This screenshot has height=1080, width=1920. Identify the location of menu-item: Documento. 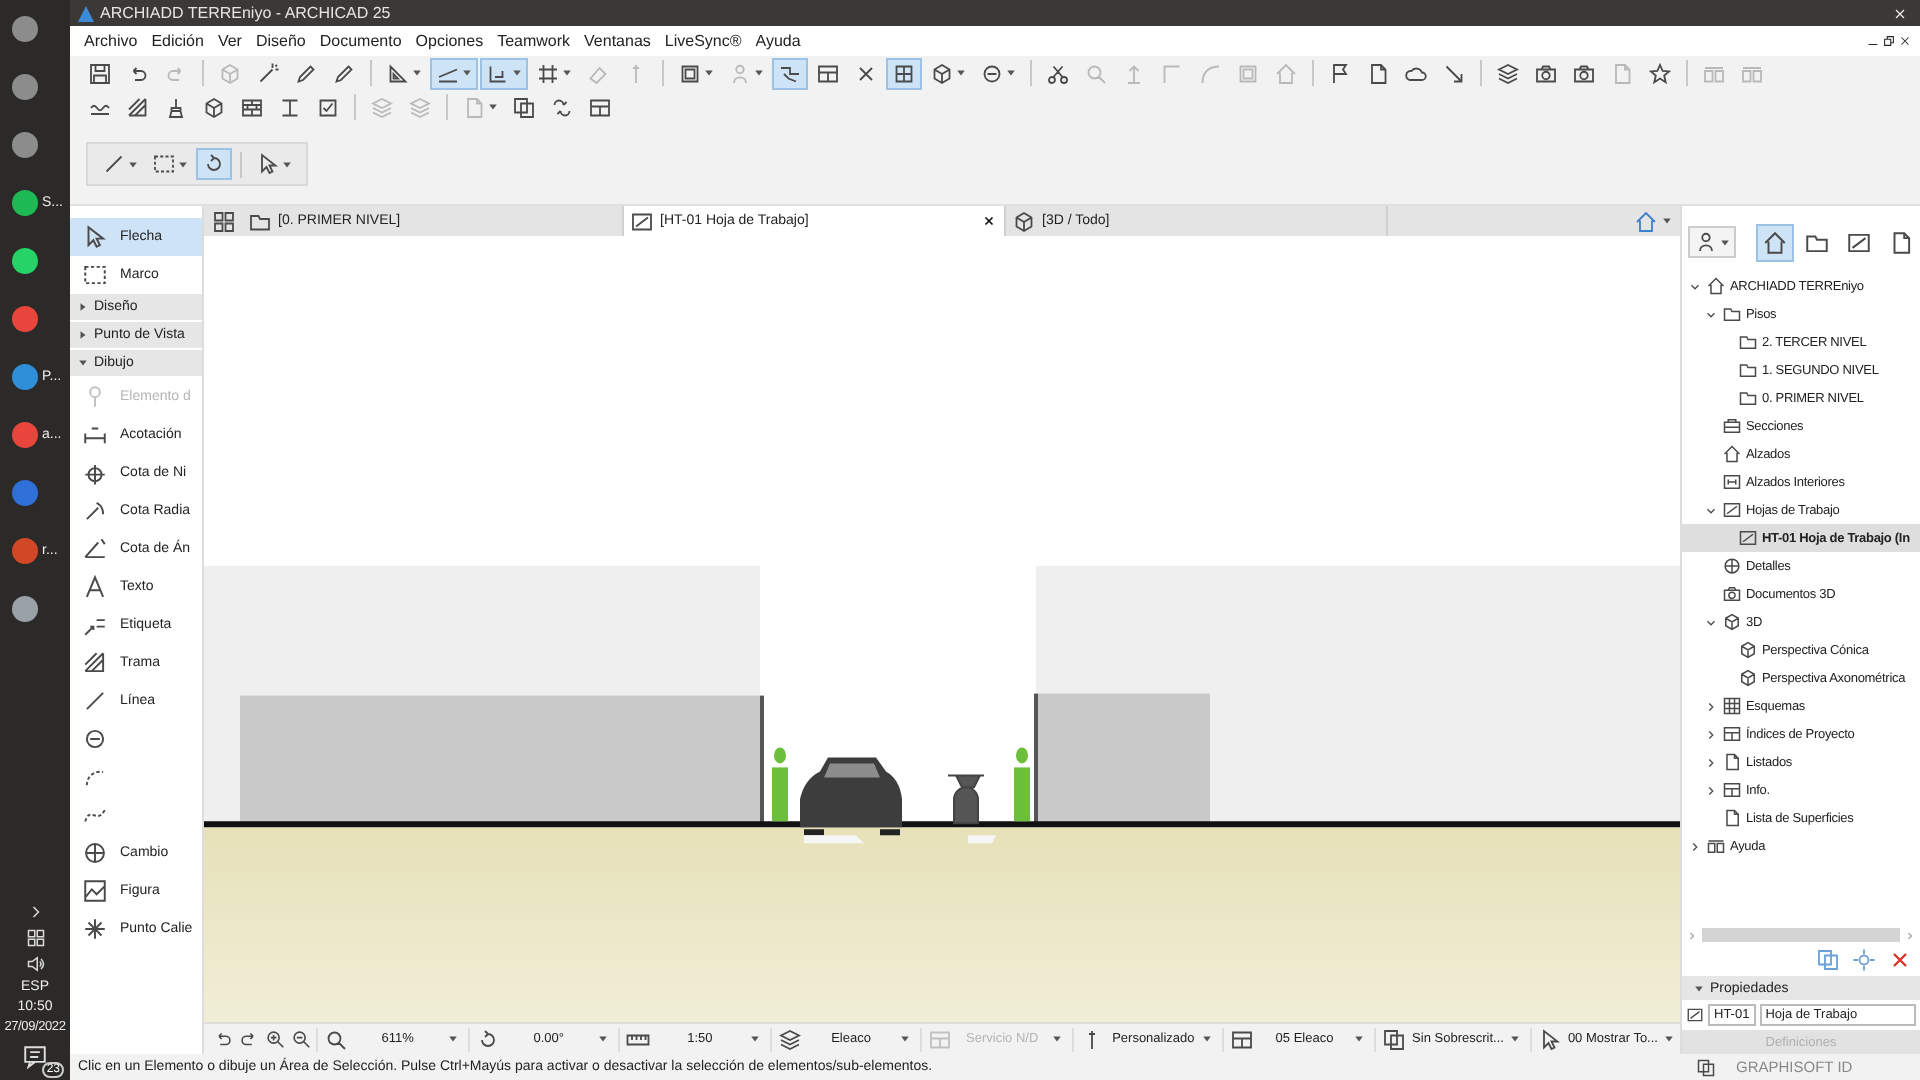
(360, 41).